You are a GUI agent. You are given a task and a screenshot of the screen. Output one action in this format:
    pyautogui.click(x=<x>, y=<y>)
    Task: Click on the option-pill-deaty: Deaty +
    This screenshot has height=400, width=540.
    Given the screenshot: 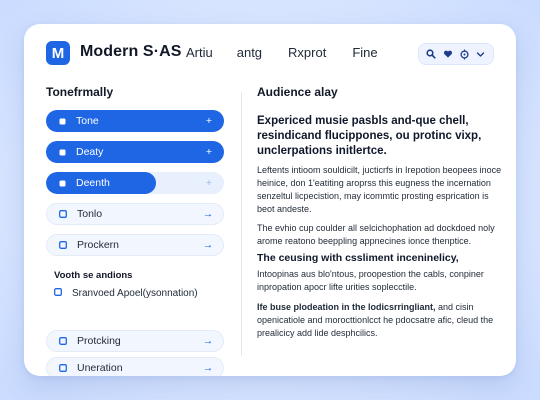 What is the action you would take?
    pyautogui.click(x=135, y=152)
    